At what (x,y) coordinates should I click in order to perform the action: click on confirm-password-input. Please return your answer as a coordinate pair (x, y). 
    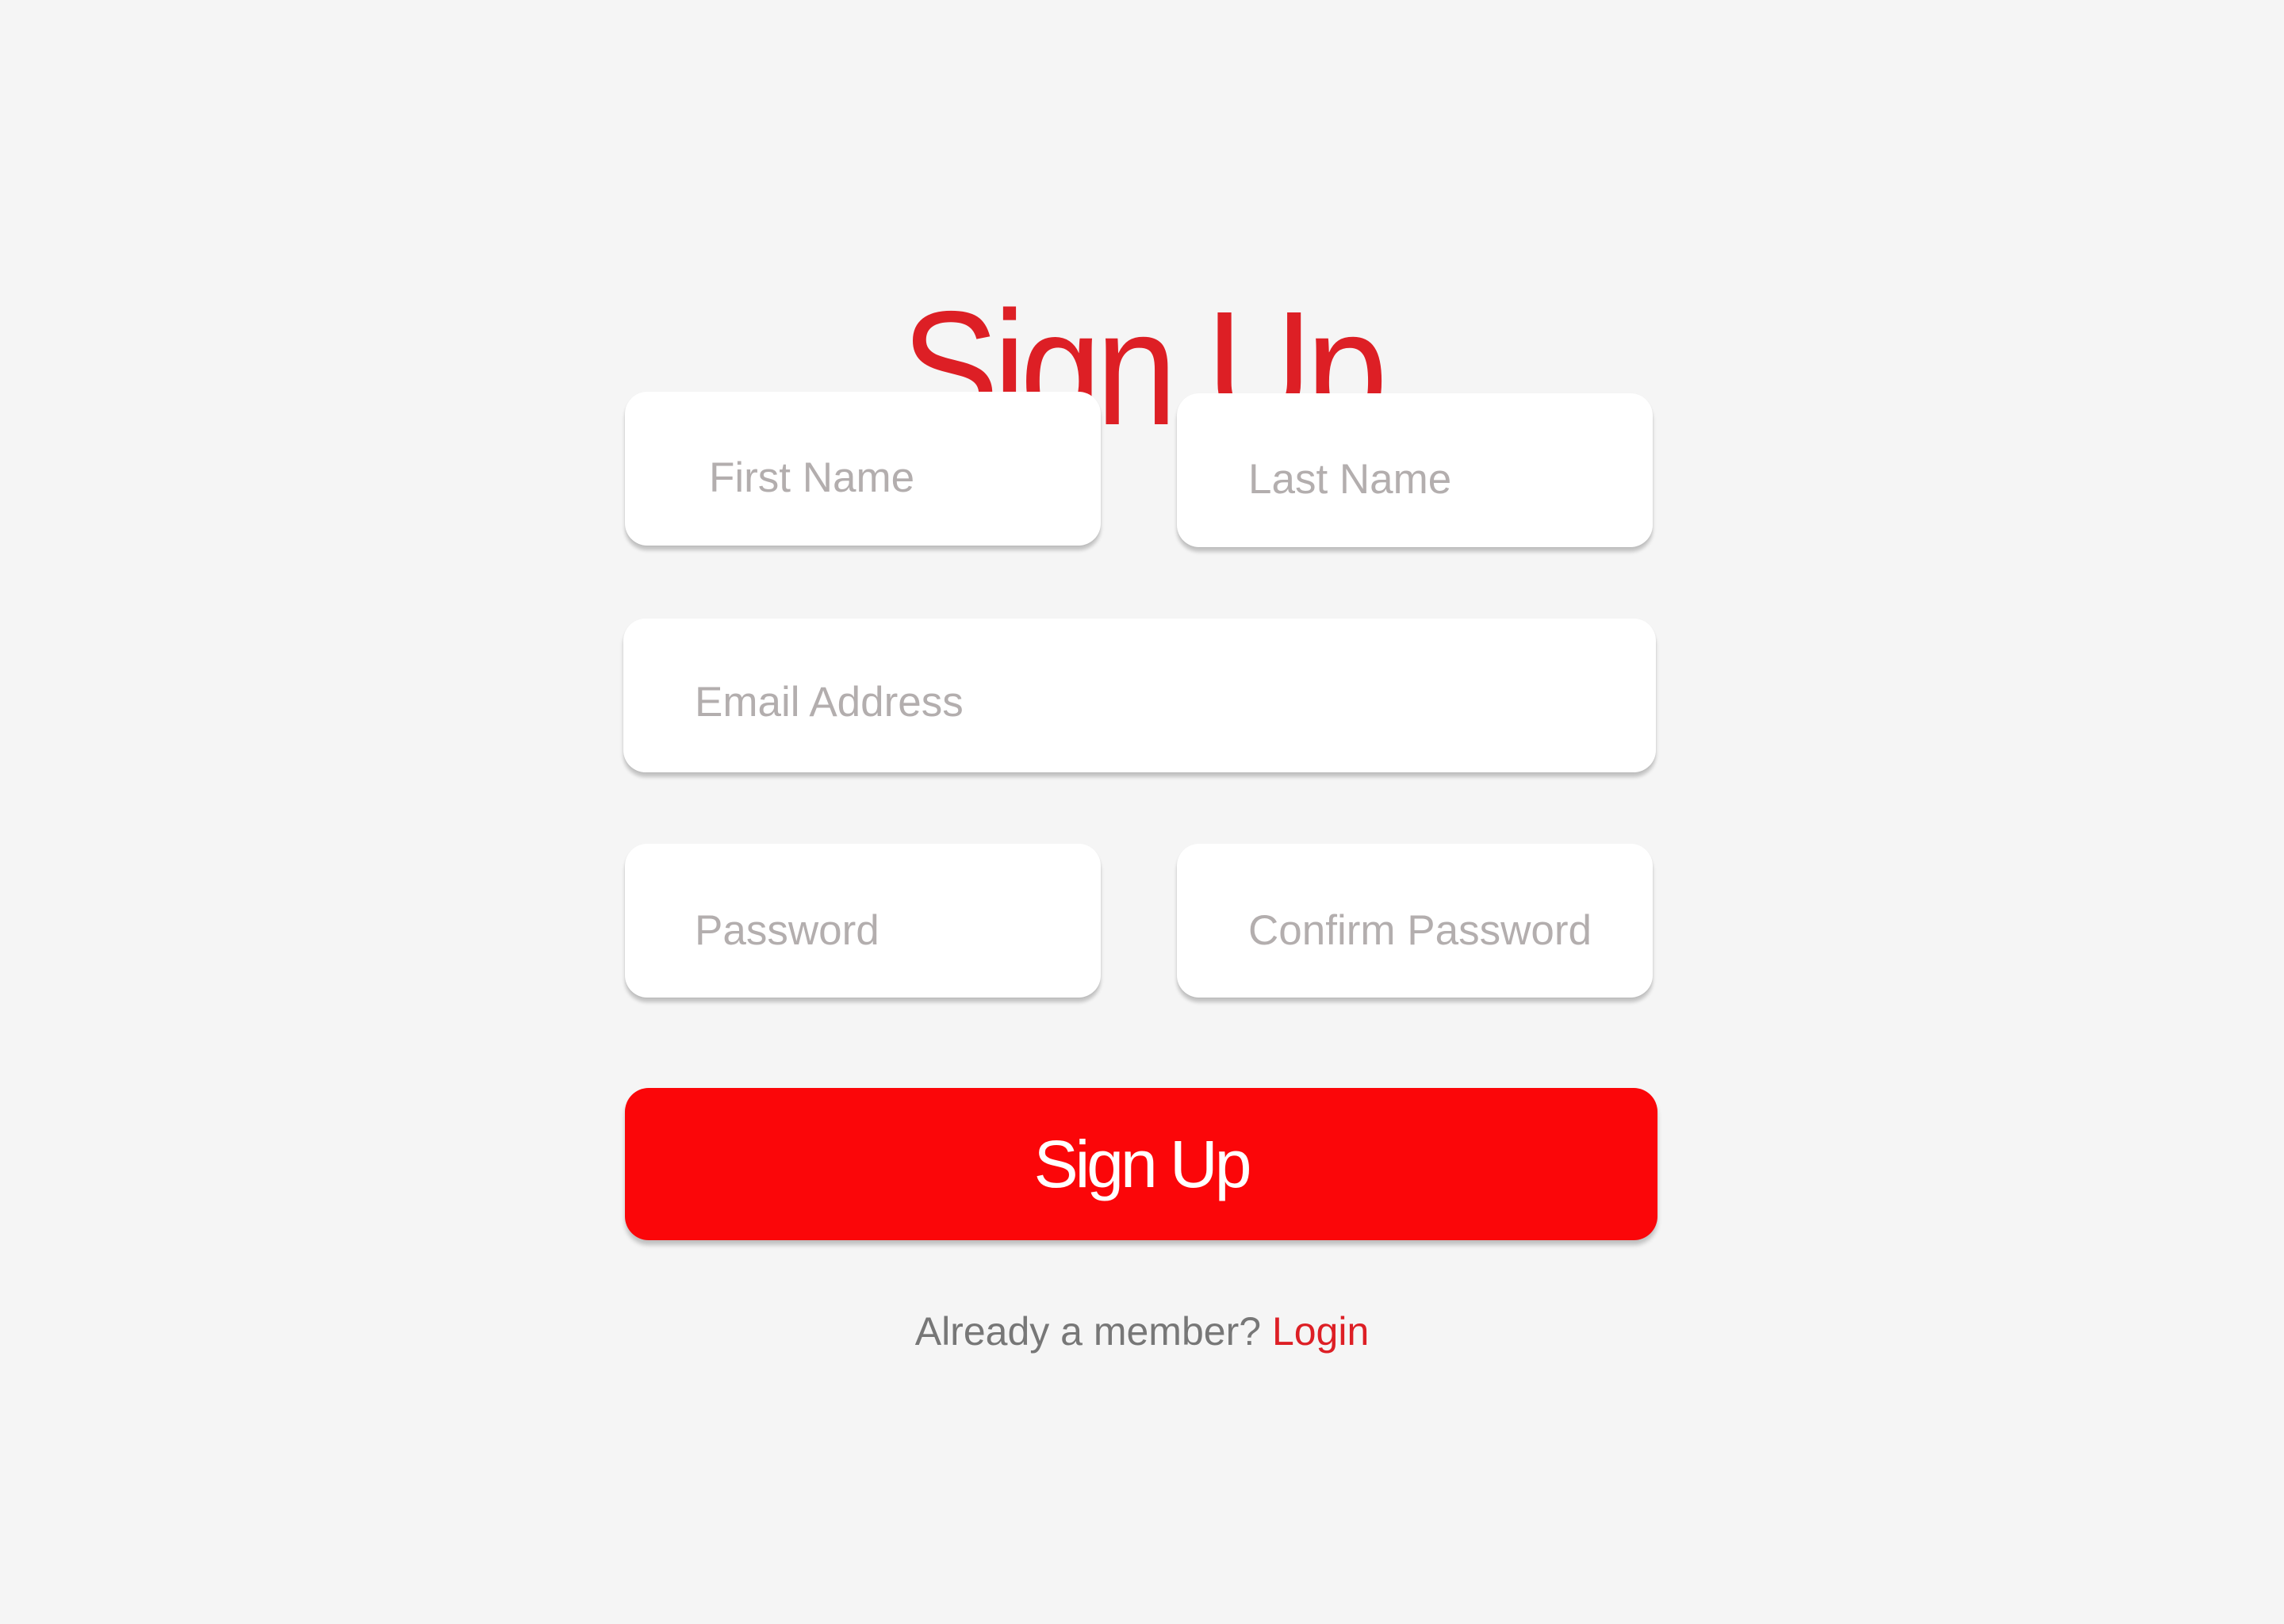
    Looking at the image, I should click on (1450, 920).